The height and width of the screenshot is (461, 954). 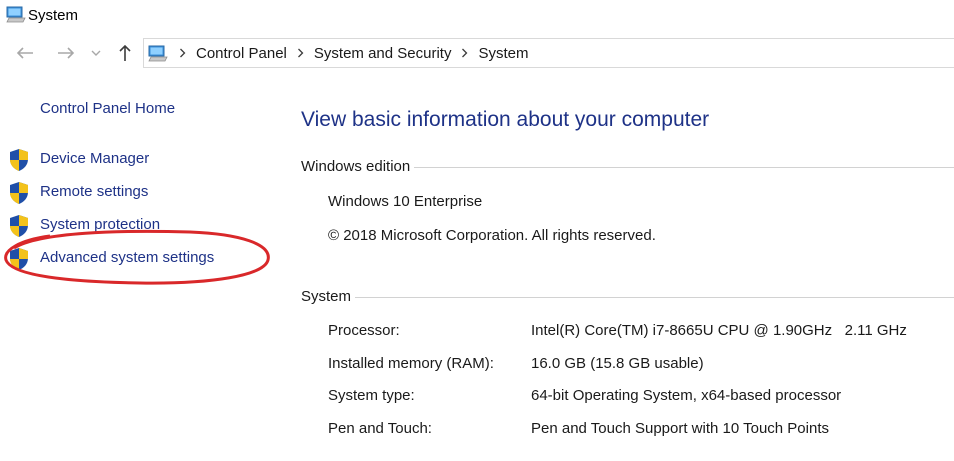 What do you see at coordinates (100, 224) in the screenshot?
I see `sidebar-item-label: System protection` at bounding box center [100, 224].